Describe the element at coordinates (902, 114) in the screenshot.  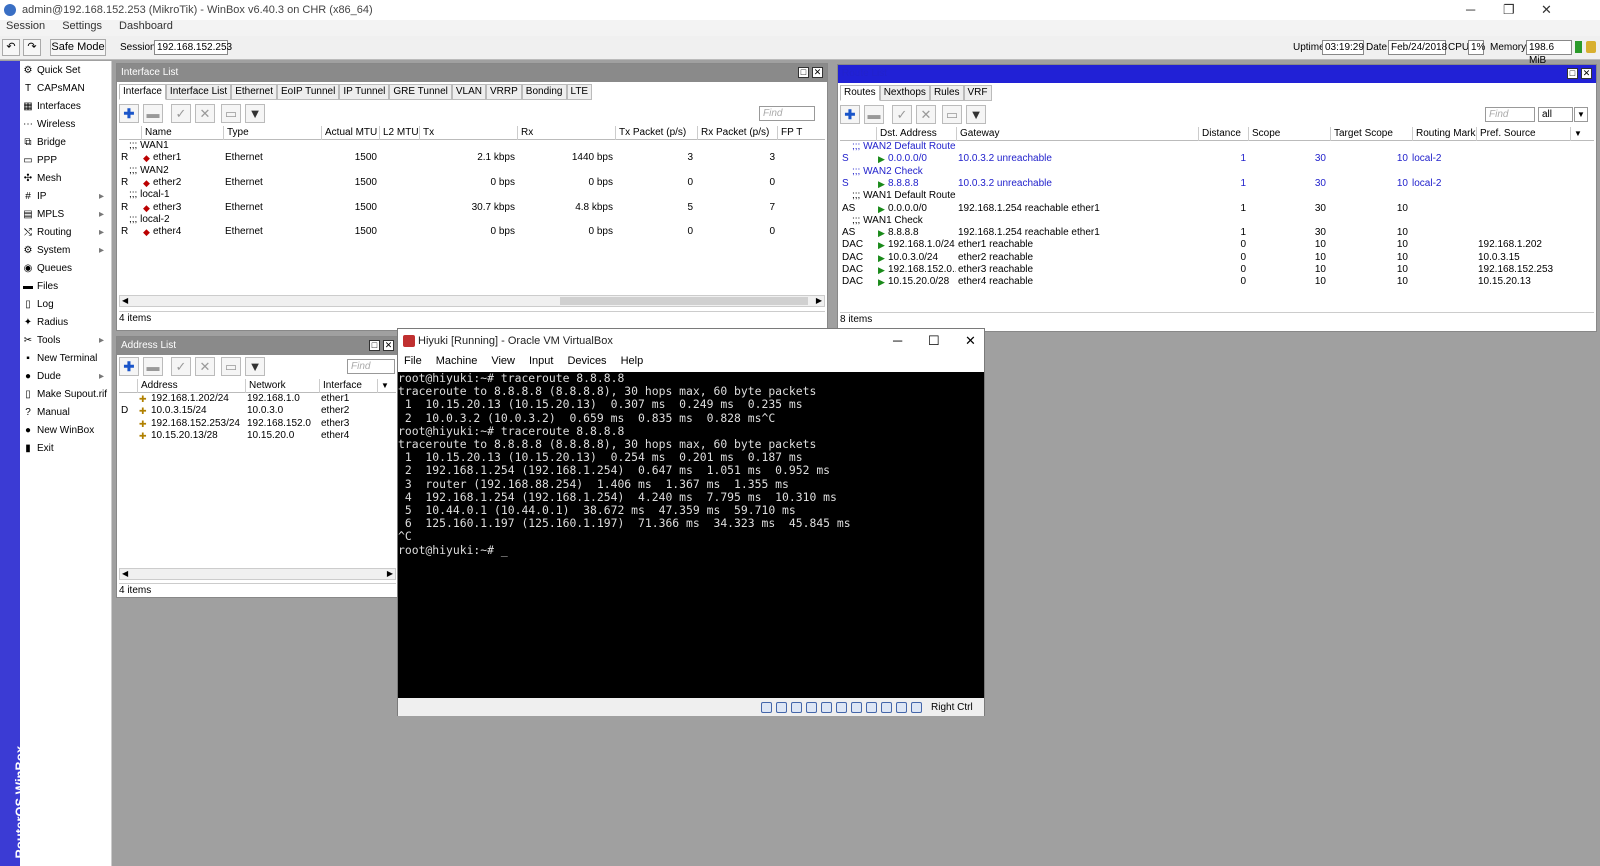
I see `enable-route-button: ✓` at that location.